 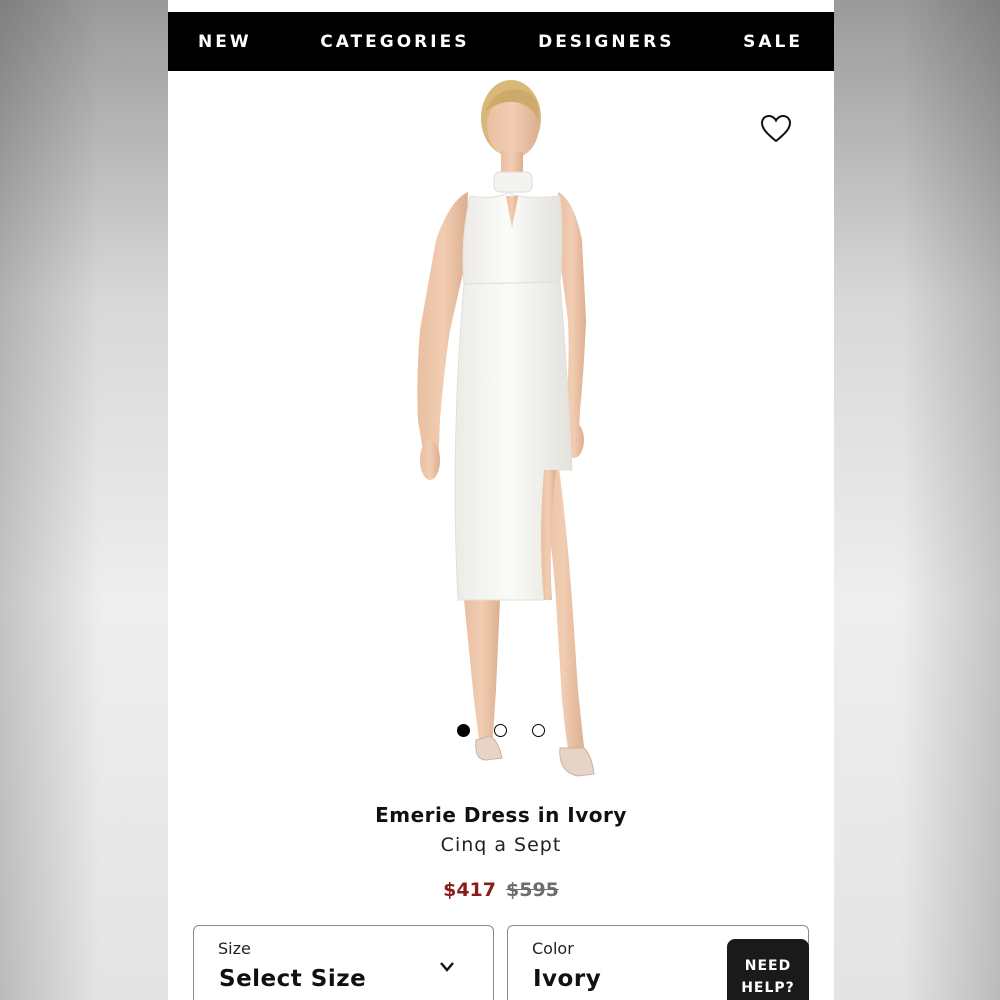 I want to click on chevron-down-icon, so click(x=447, y=967).